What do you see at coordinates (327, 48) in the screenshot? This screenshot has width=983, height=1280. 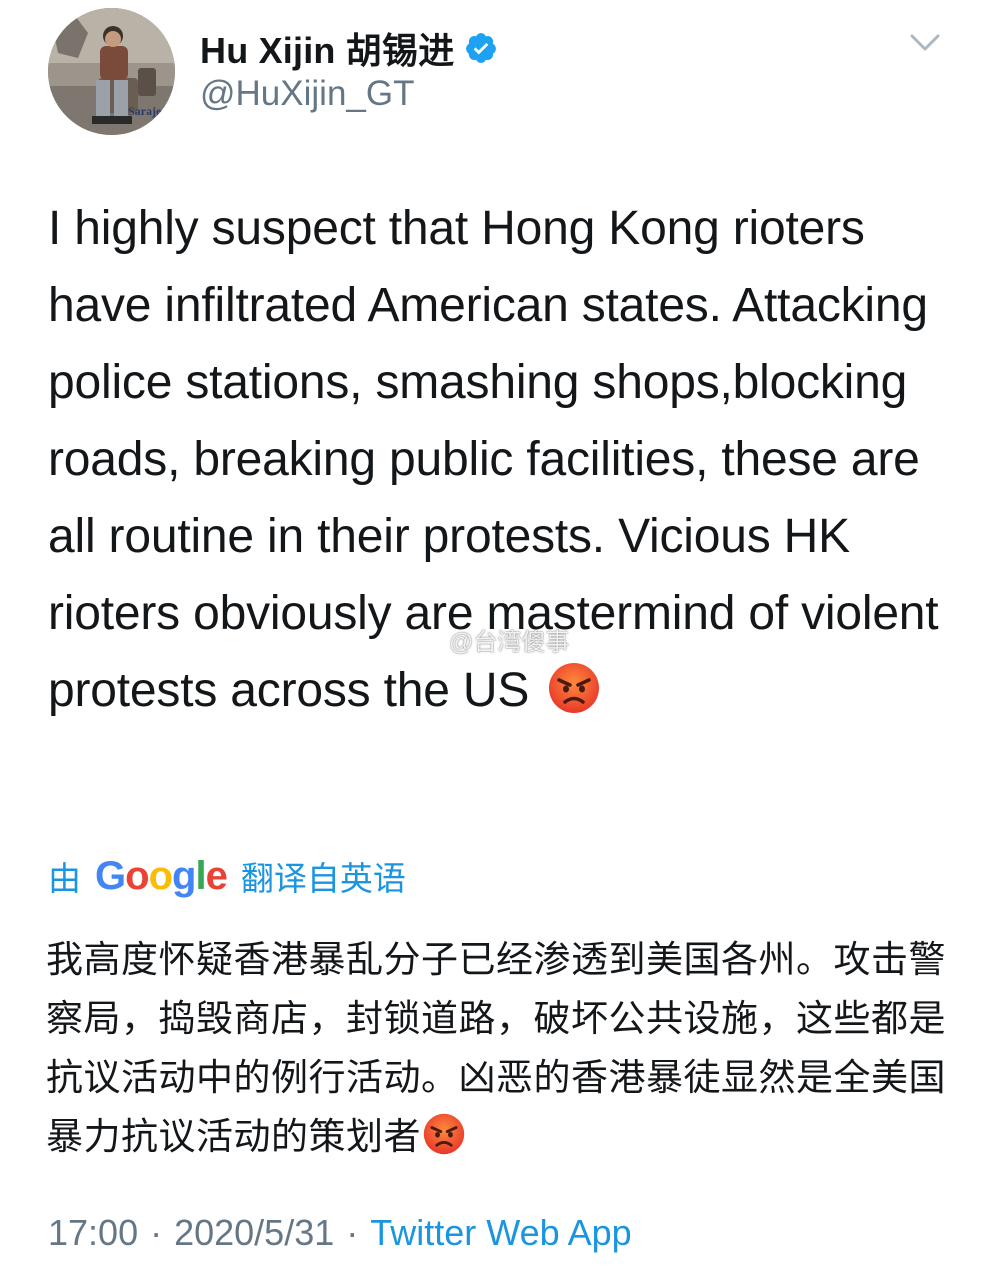 I see `display-name: Hu Xijin 胡锡进` at bounding box center [327, 48].